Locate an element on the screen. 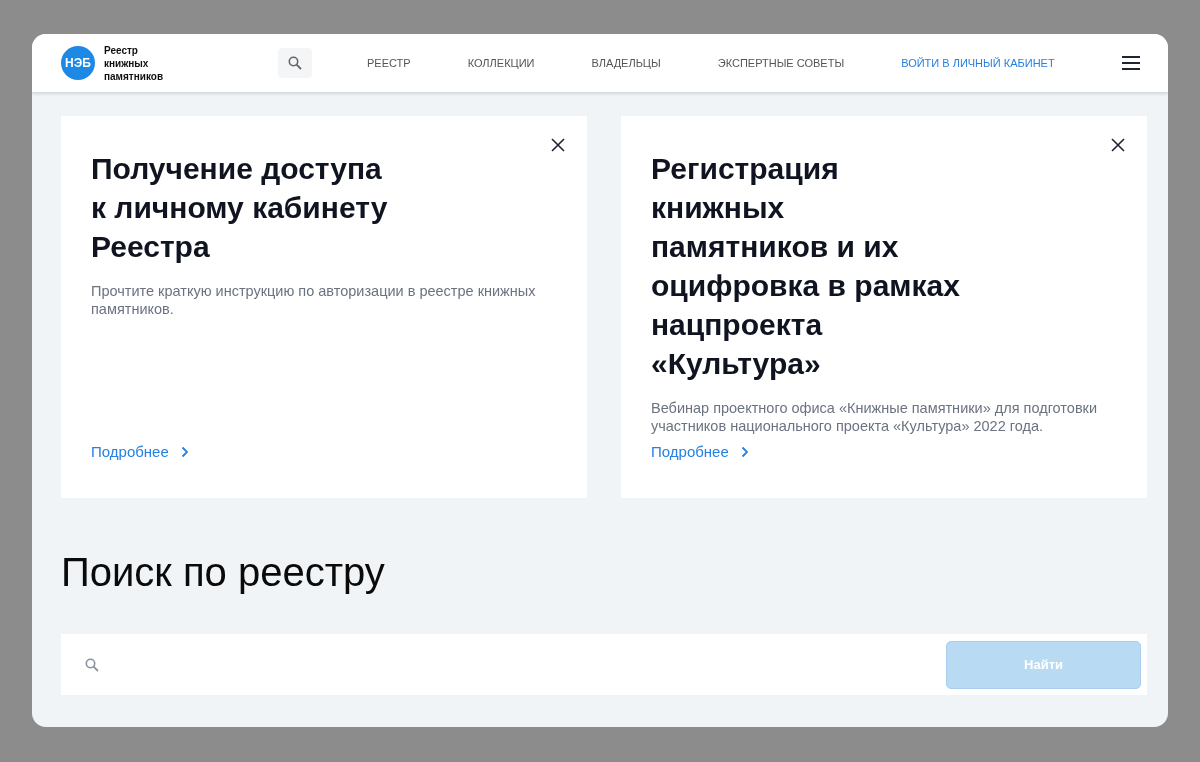  card-title: Получение доступа к личному кабинету Реестра is located at coordinates (240, 208).